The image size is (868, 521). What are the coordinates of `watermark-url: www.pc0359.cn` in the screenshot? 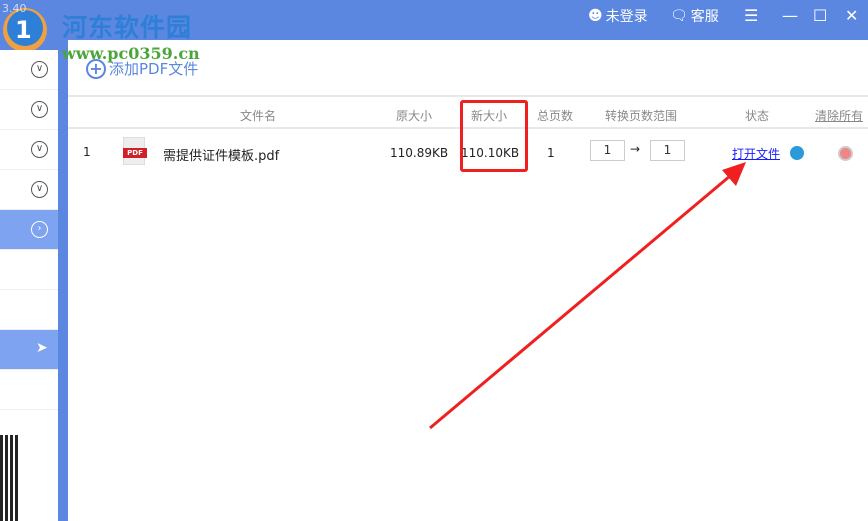 It's located at (131, 53).